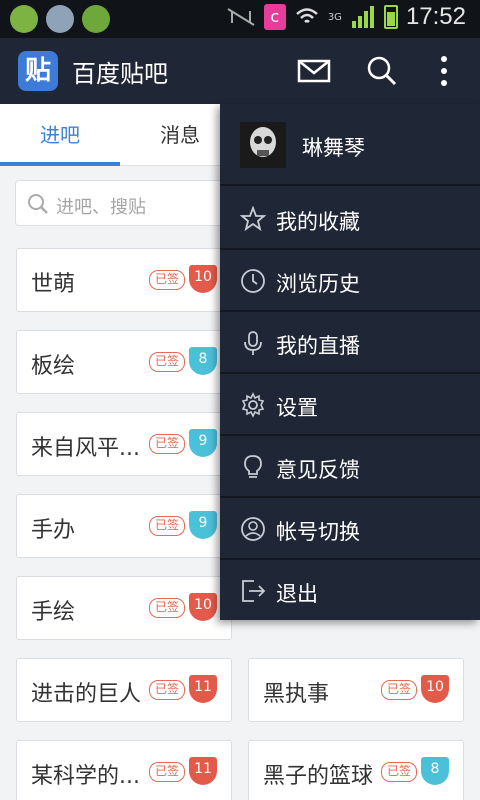 Image resolution: width=480 pixels, height=800 pixels. Describe the element at coordinates (435, 16) in the screenshot. I see `clock: 17:52` at that location.